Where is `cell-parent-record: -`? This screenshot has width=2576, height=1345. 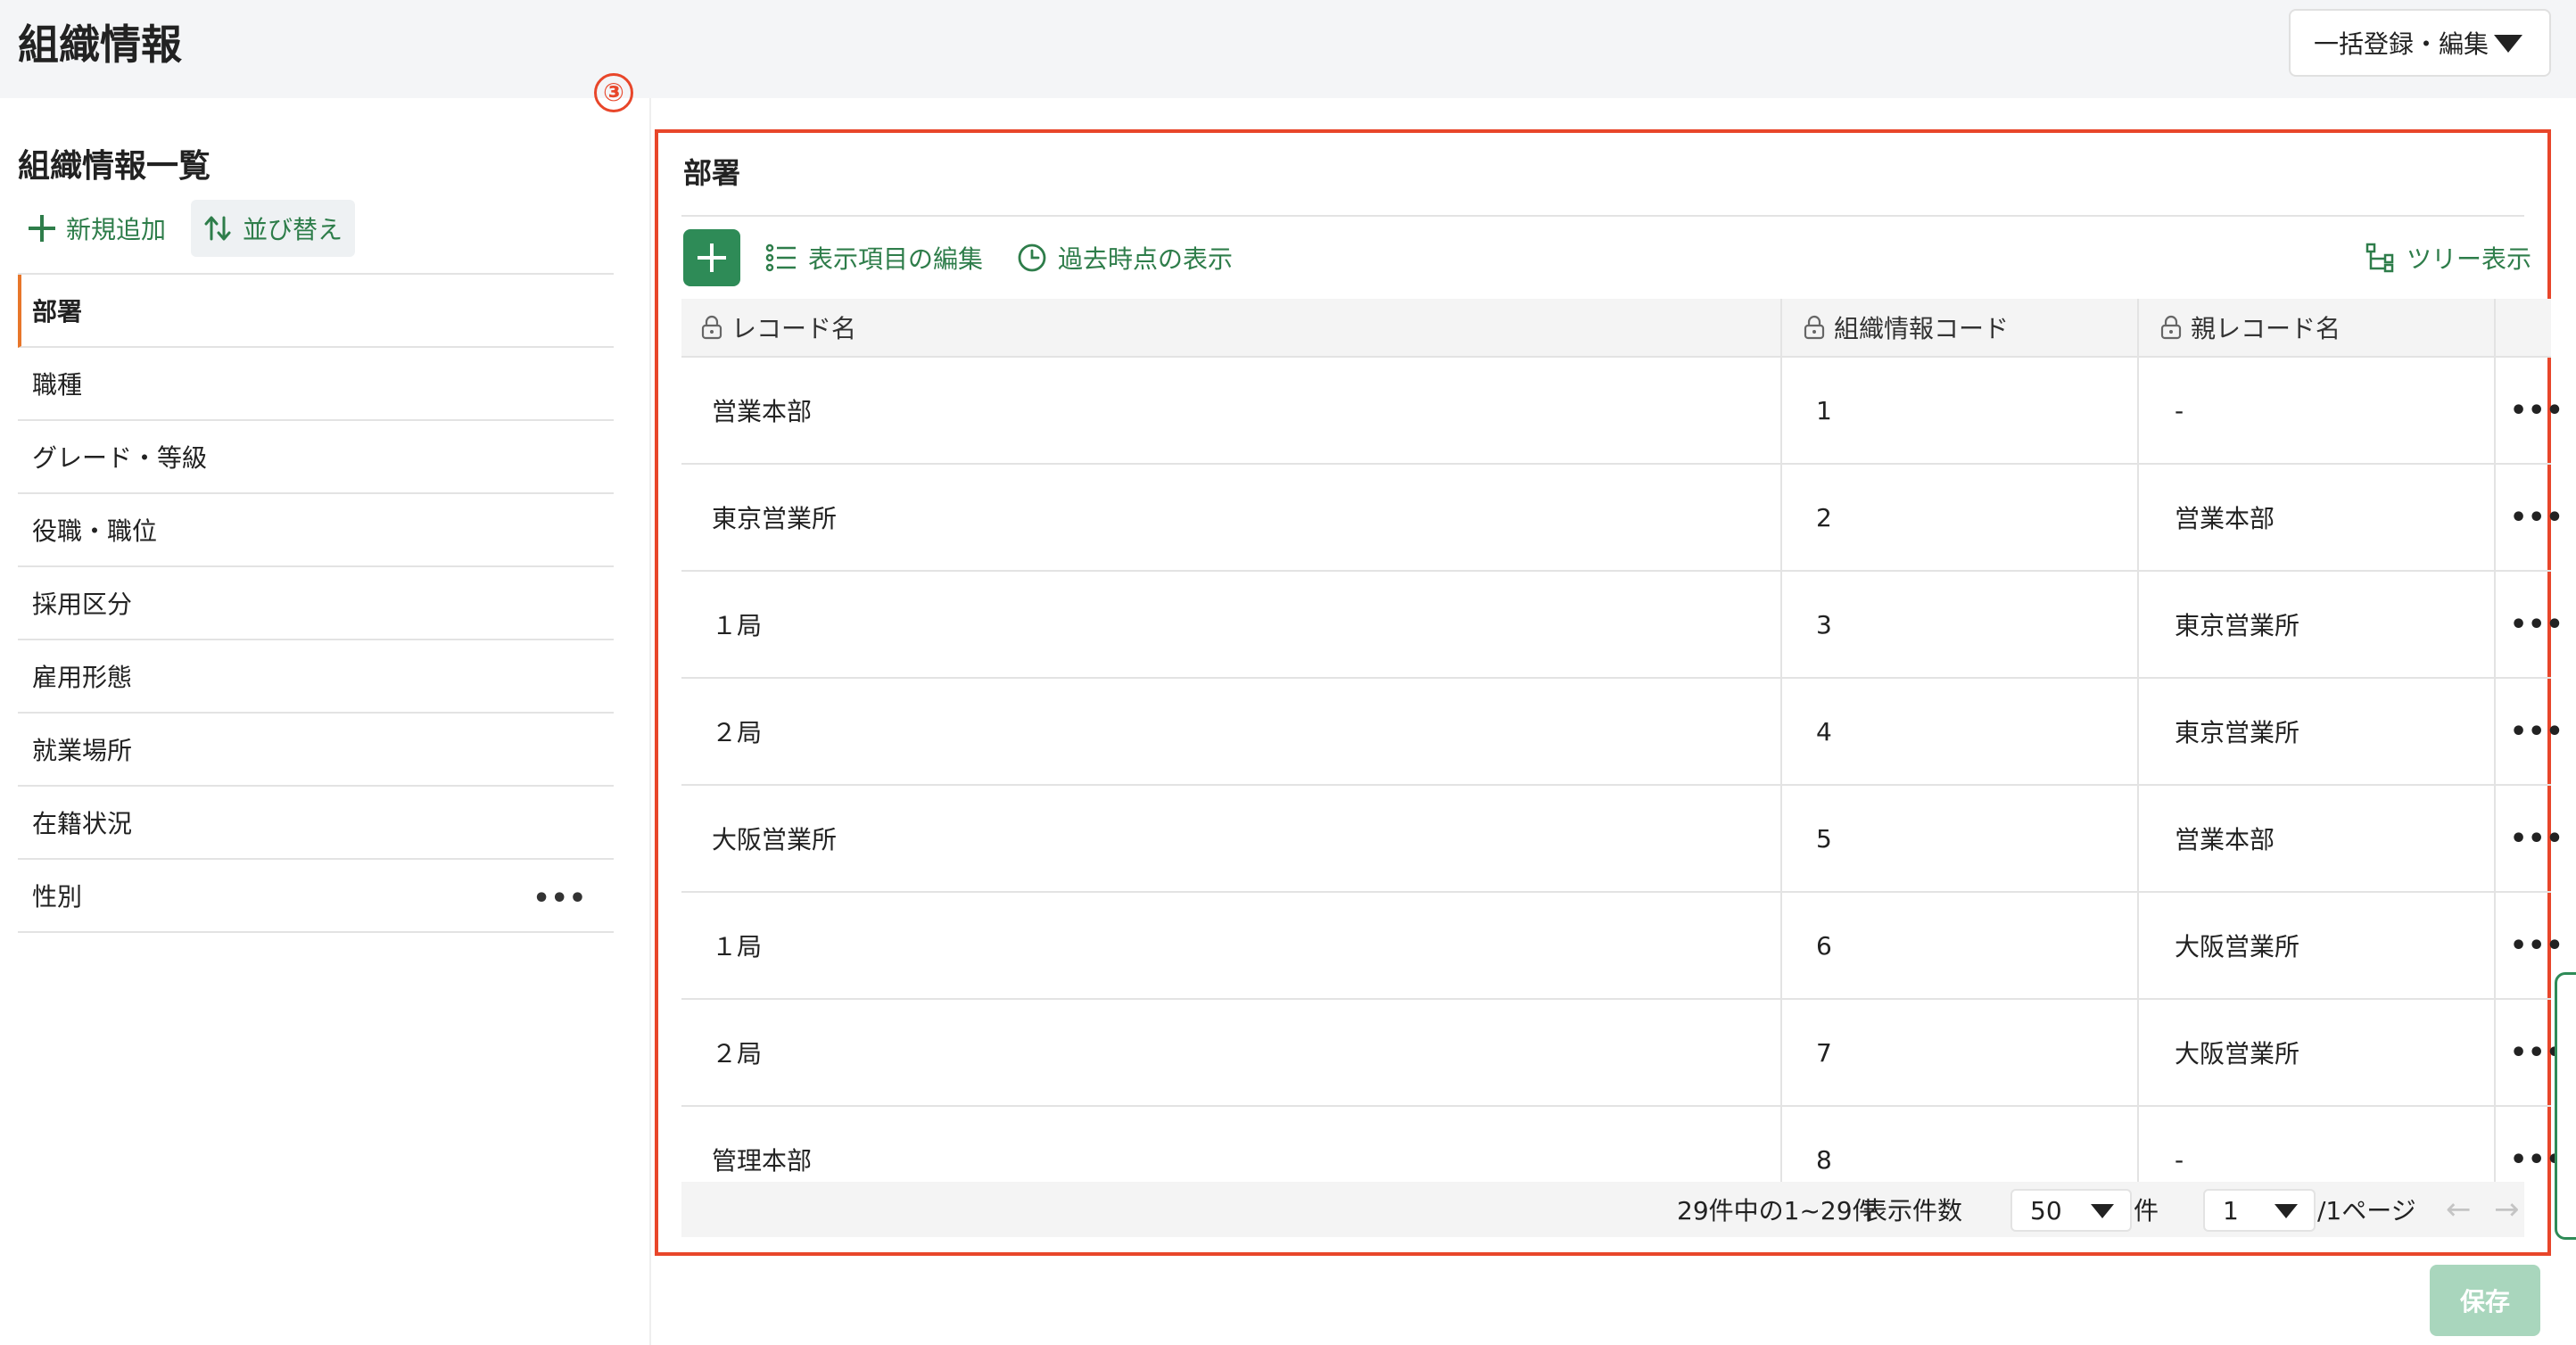
cell-parent-record: - is located at coordinates (2179, 410).